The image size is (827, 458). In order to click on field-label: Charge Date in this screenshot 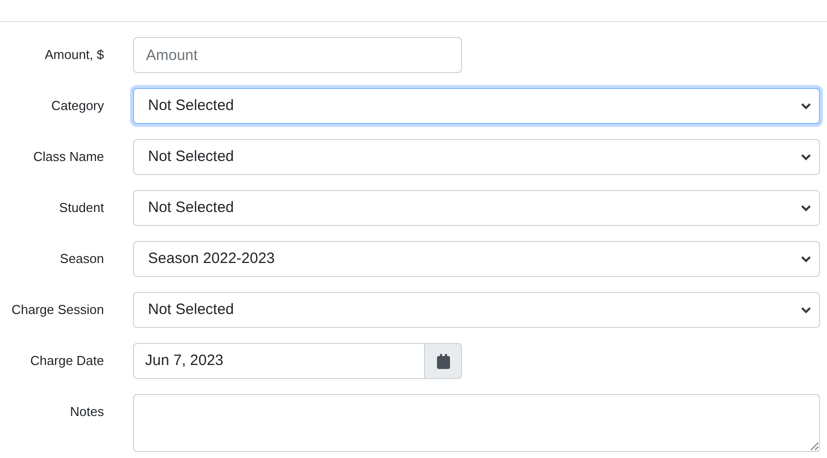, I will do `click(67, 361)`.